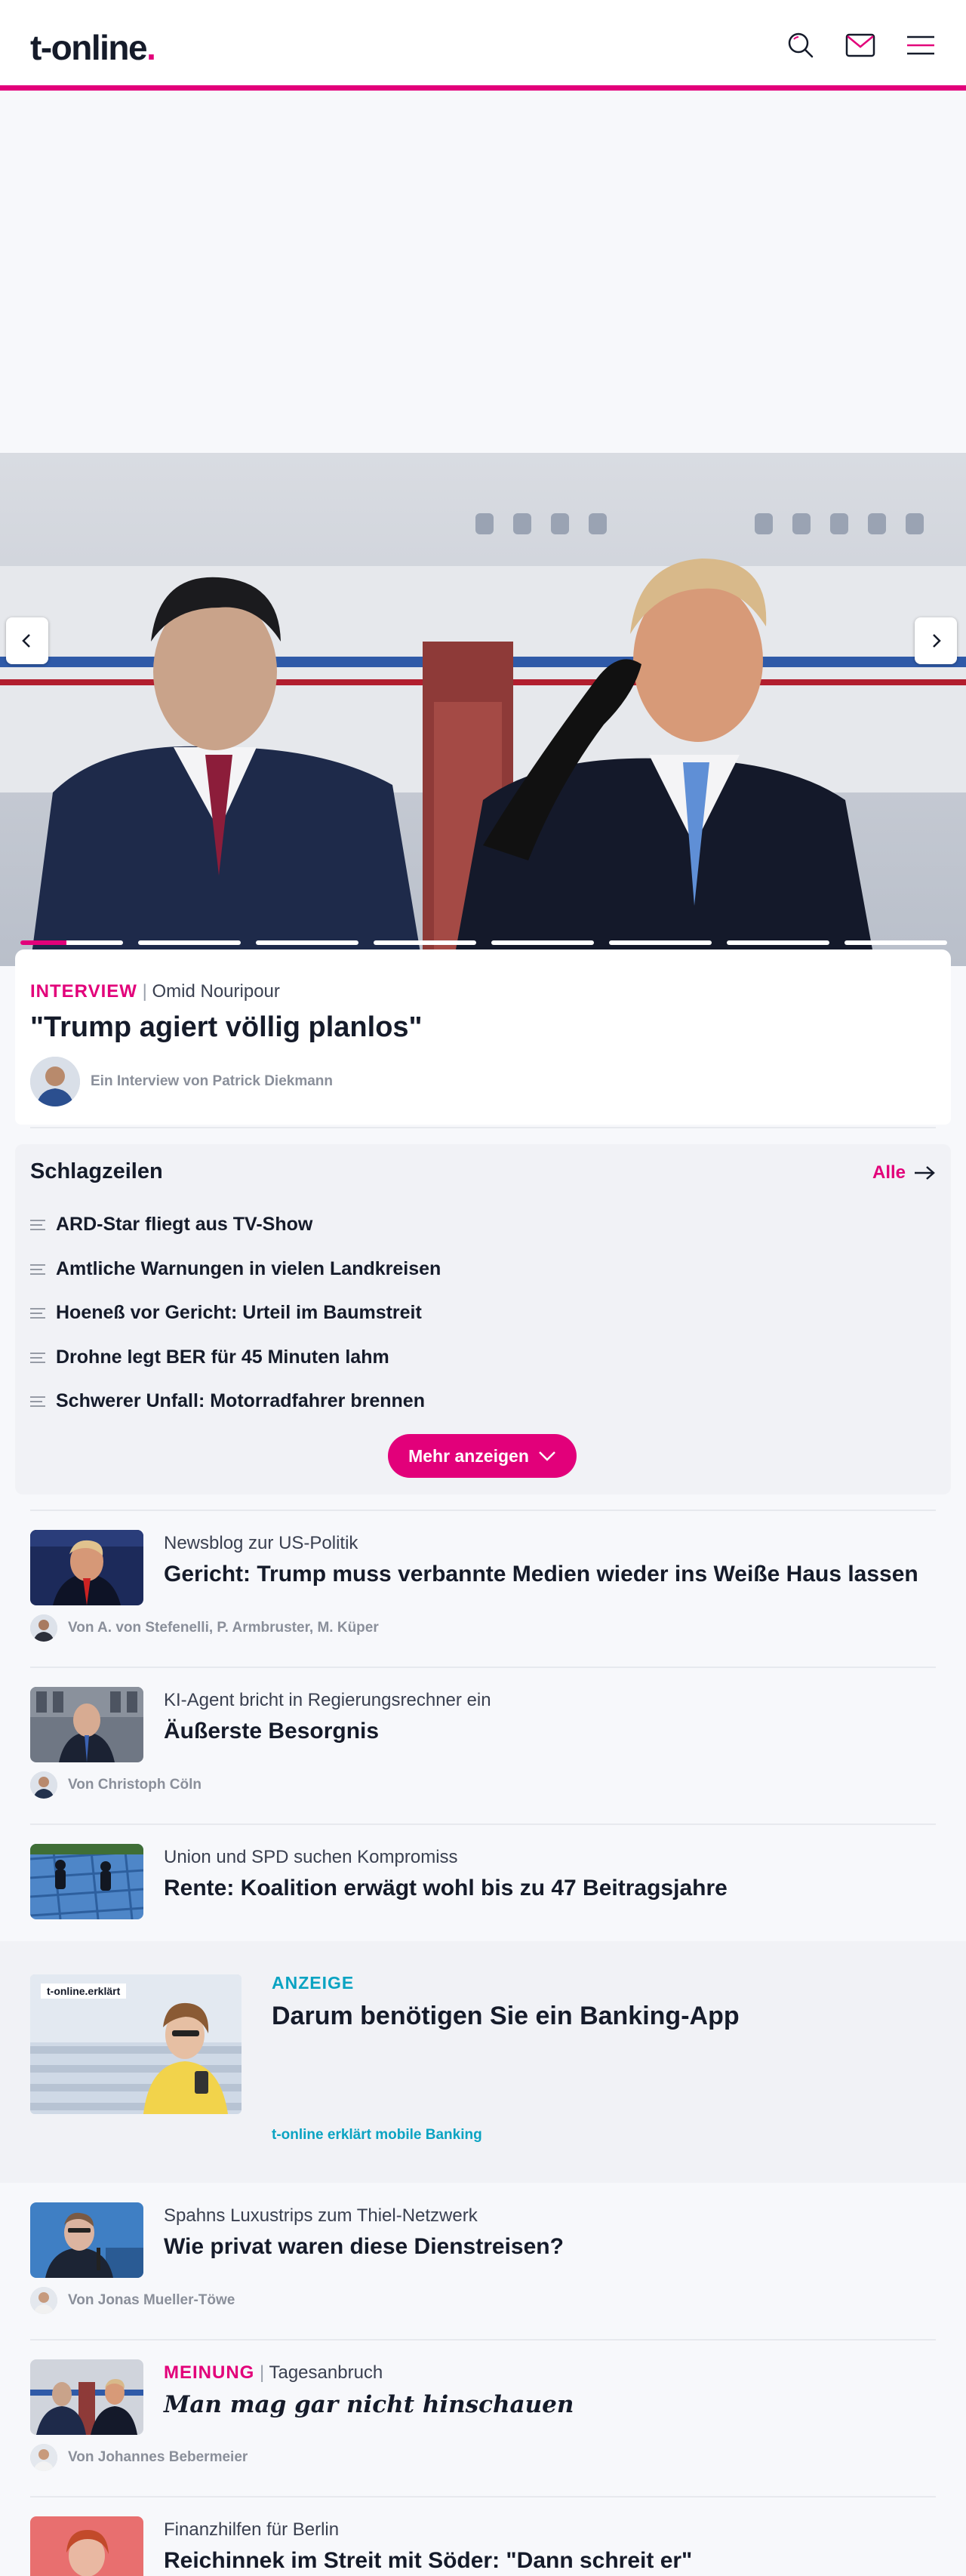  What do you see at coordinates (506, 2016) in the screenshot?
I see `ad-title: Darum benötigen Sie ein Banking-App` at bounding box center [506, 2016].